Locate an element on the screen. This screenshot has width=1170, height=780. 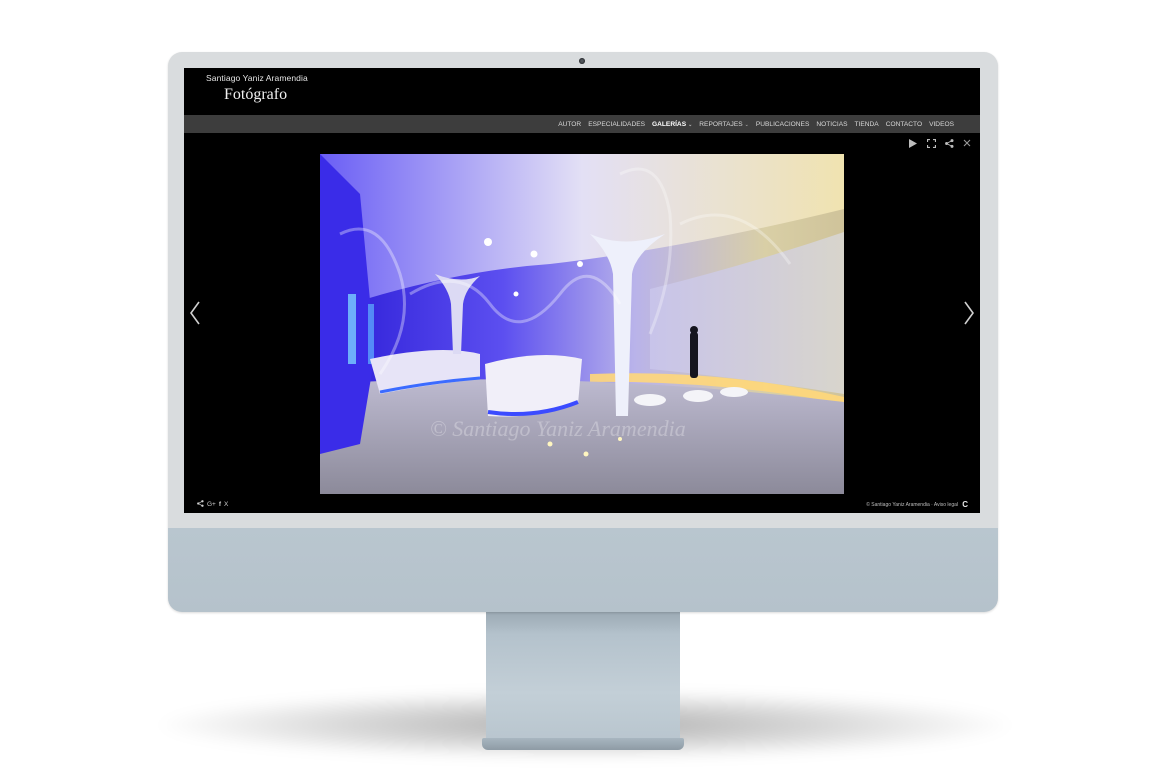
chevron-left-icon is located at coordinates (195, 313).